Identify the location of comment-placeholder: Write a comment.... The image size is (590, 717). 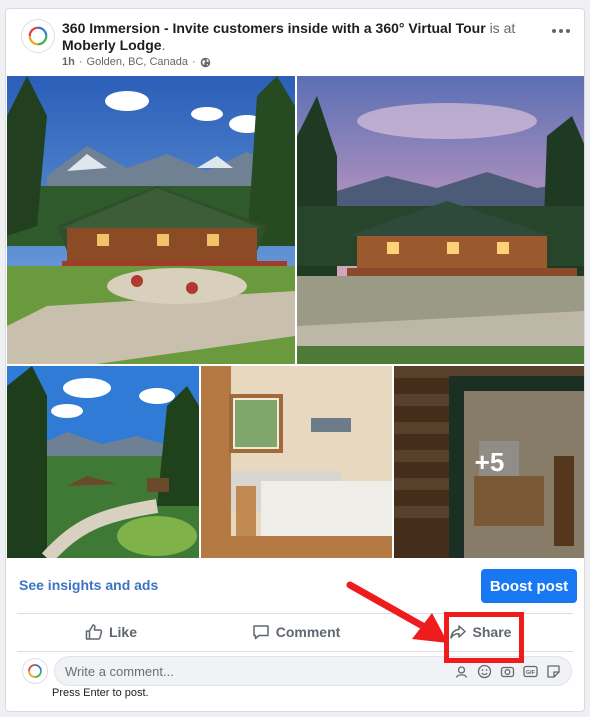
(119, 671).